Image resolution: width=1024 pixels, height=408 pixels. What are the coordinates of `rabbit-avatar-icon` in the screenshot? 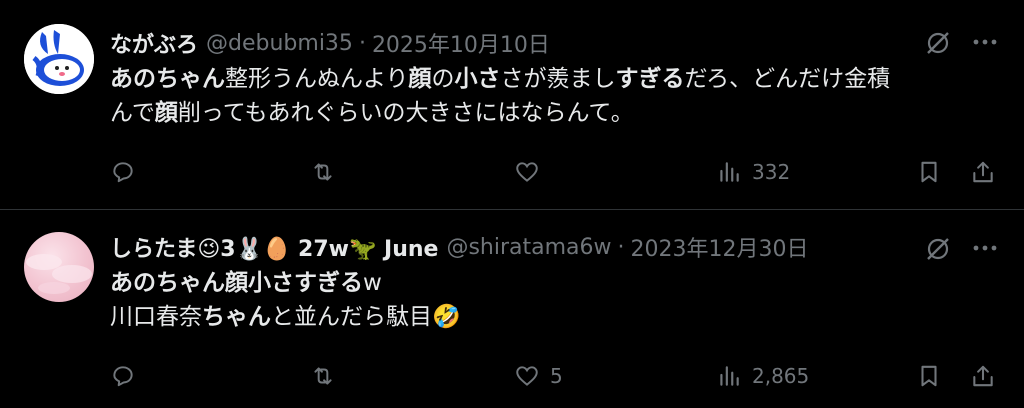 It's located at (59, 59).